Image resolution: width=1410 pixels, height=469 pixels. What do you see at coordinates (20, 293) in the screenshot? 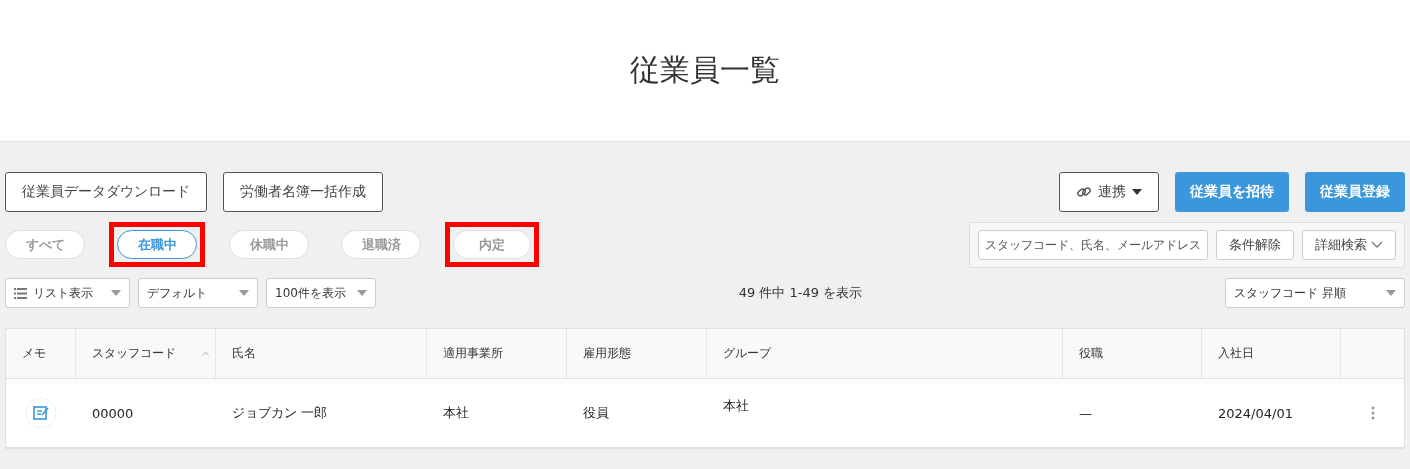
I see `list-icon` at bounding box center [20, 293].